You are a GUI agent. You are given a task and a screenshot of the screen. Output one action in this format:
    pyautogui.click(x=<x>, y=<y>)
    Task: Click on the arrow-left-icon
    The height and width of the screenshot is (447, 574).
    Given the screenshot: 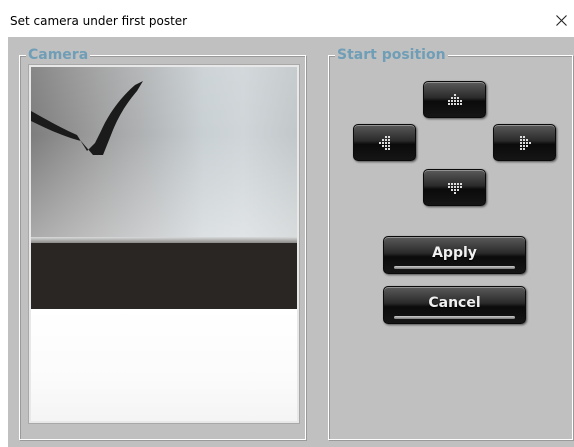 What is the action you would take?
    pyautogui.click(x=384, y=142)
    